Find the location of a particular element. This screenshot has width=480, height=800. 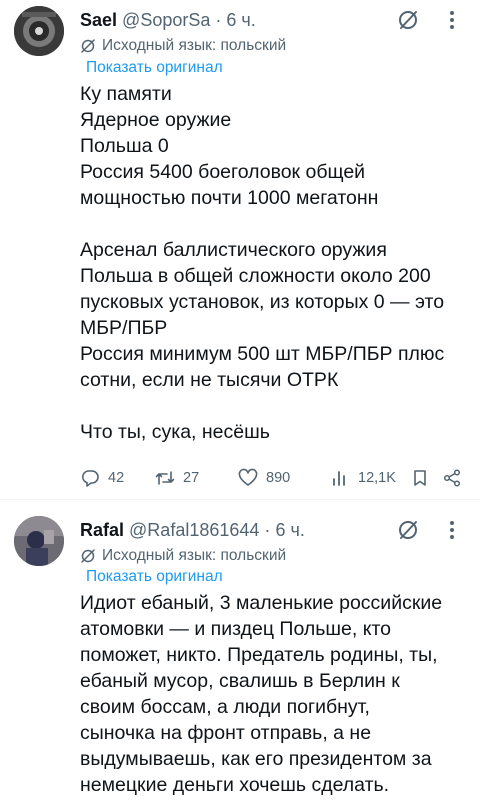

like-button: 890 is located at coordinates (264, 478).